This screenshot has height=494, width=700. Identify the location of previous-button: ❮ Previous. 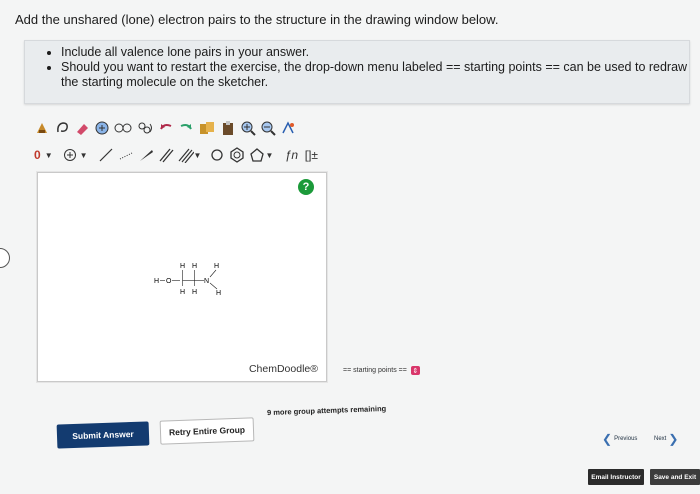
(619, 439).